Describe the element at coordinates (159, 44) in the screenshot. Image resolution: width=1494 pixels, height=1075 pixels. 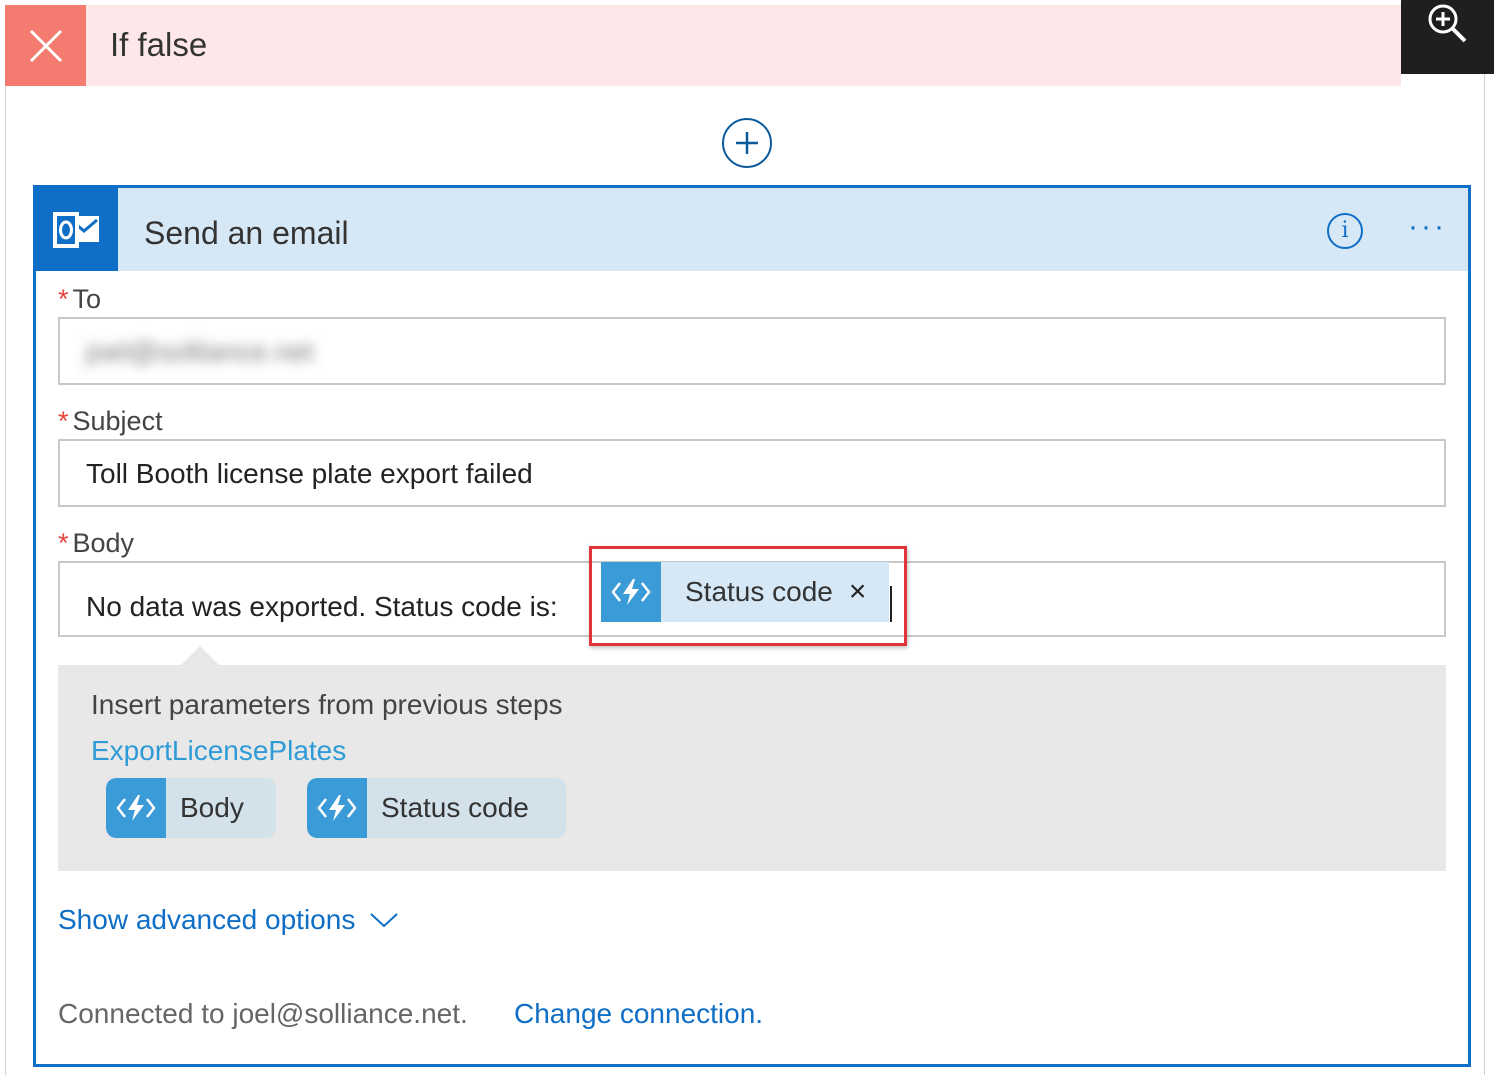
I see `branch-title: If false` at that location.